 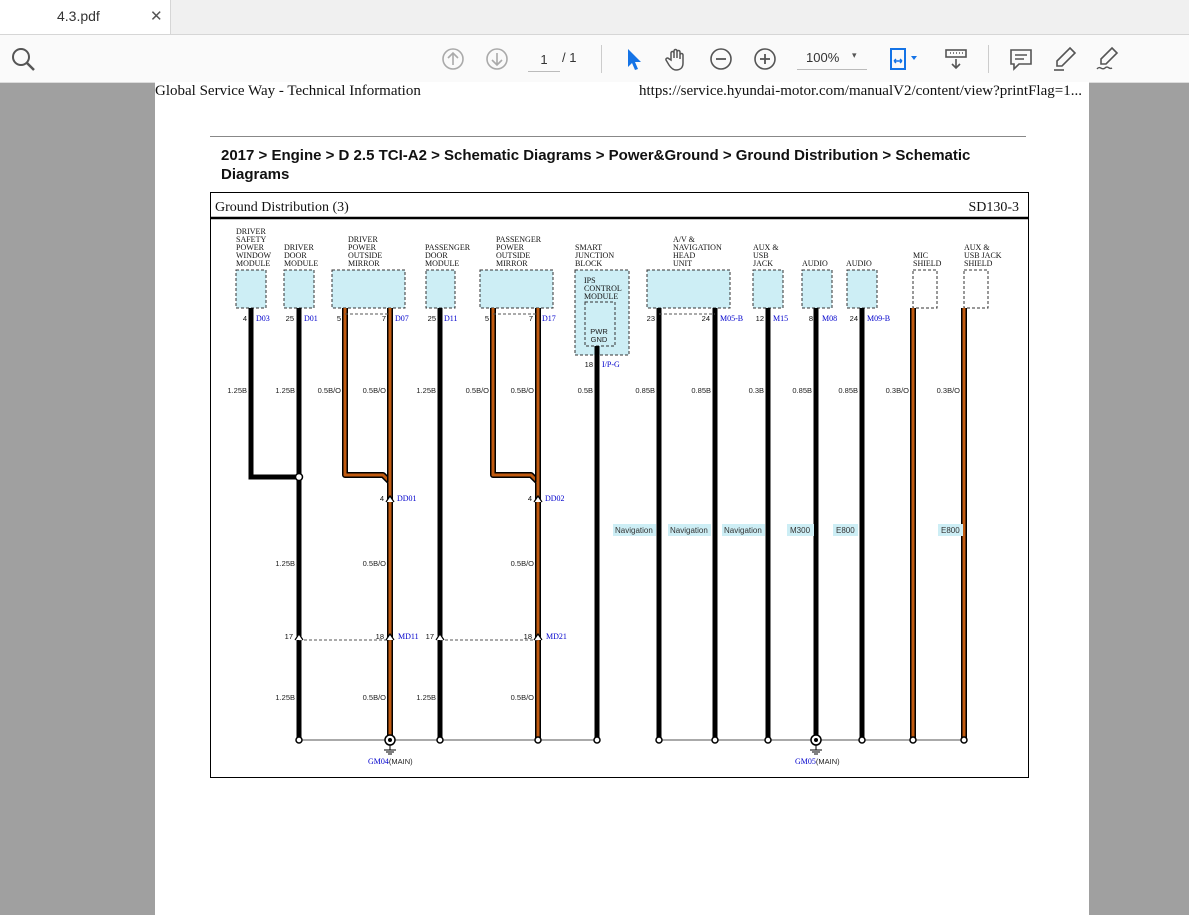 What do you see at coordinates (569, 57) in the screenshot?
I see `page-total: / 1` at bounding box center [569, 57].